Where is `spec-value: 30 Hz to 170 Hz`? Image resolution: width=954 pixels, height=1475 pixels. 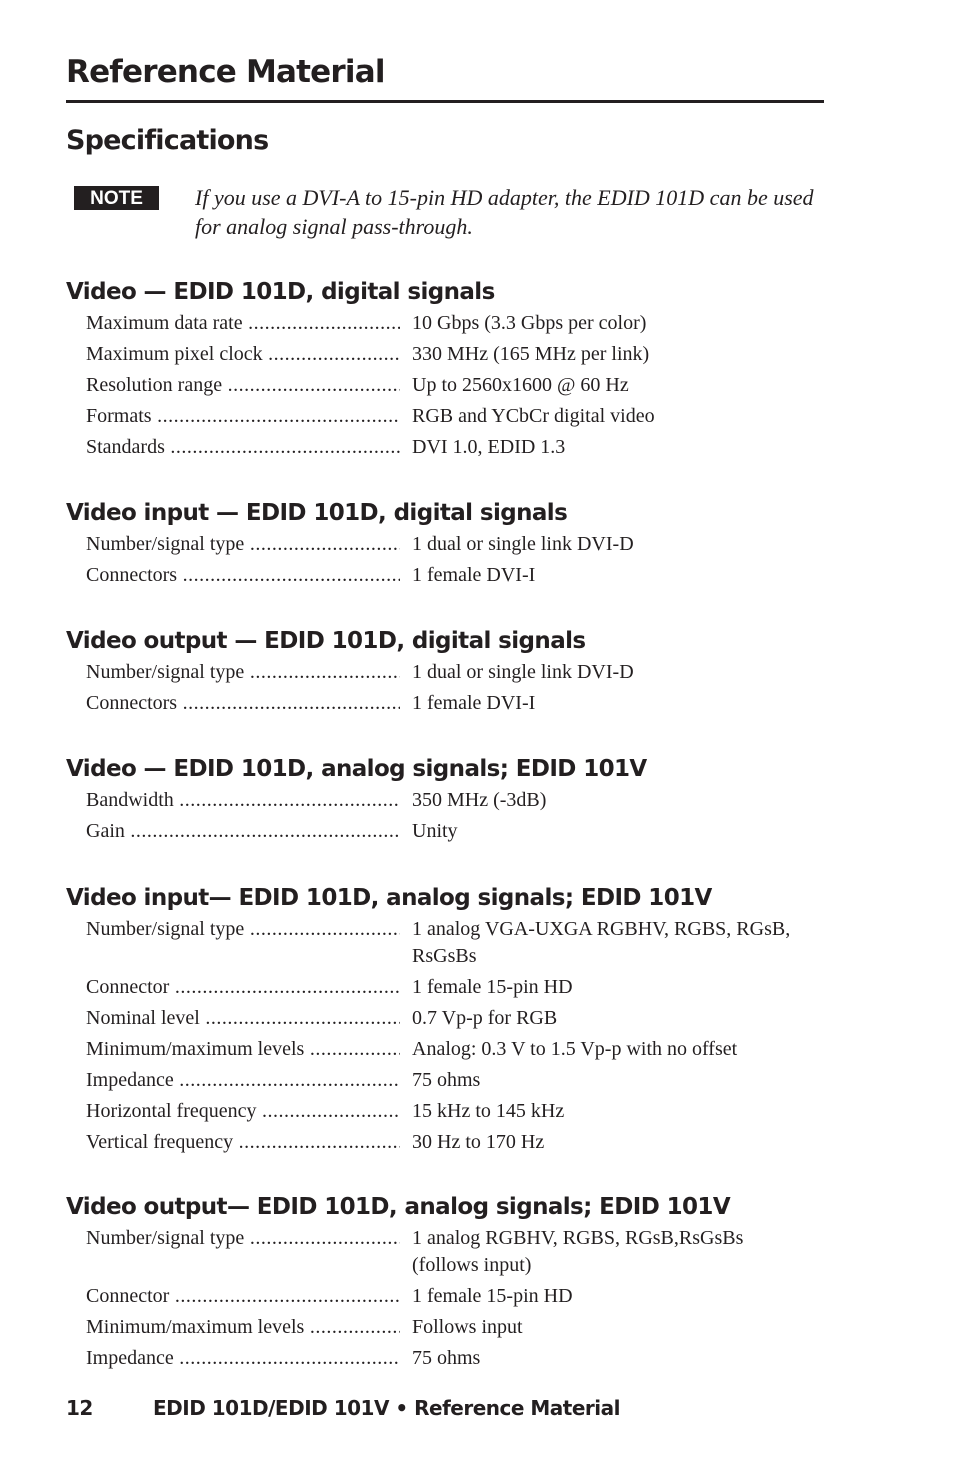 spec-value: 30 Hz to 170 Hz is located at coordinates (478, 1142).